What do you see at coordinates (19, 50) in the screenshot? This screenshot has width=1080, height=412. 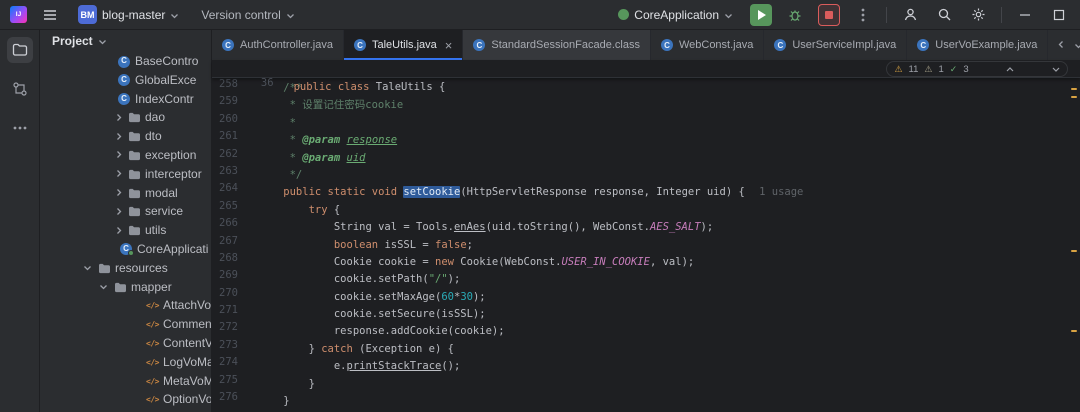 I see `project-toolwindow-button` at bounding box center [19, 50].